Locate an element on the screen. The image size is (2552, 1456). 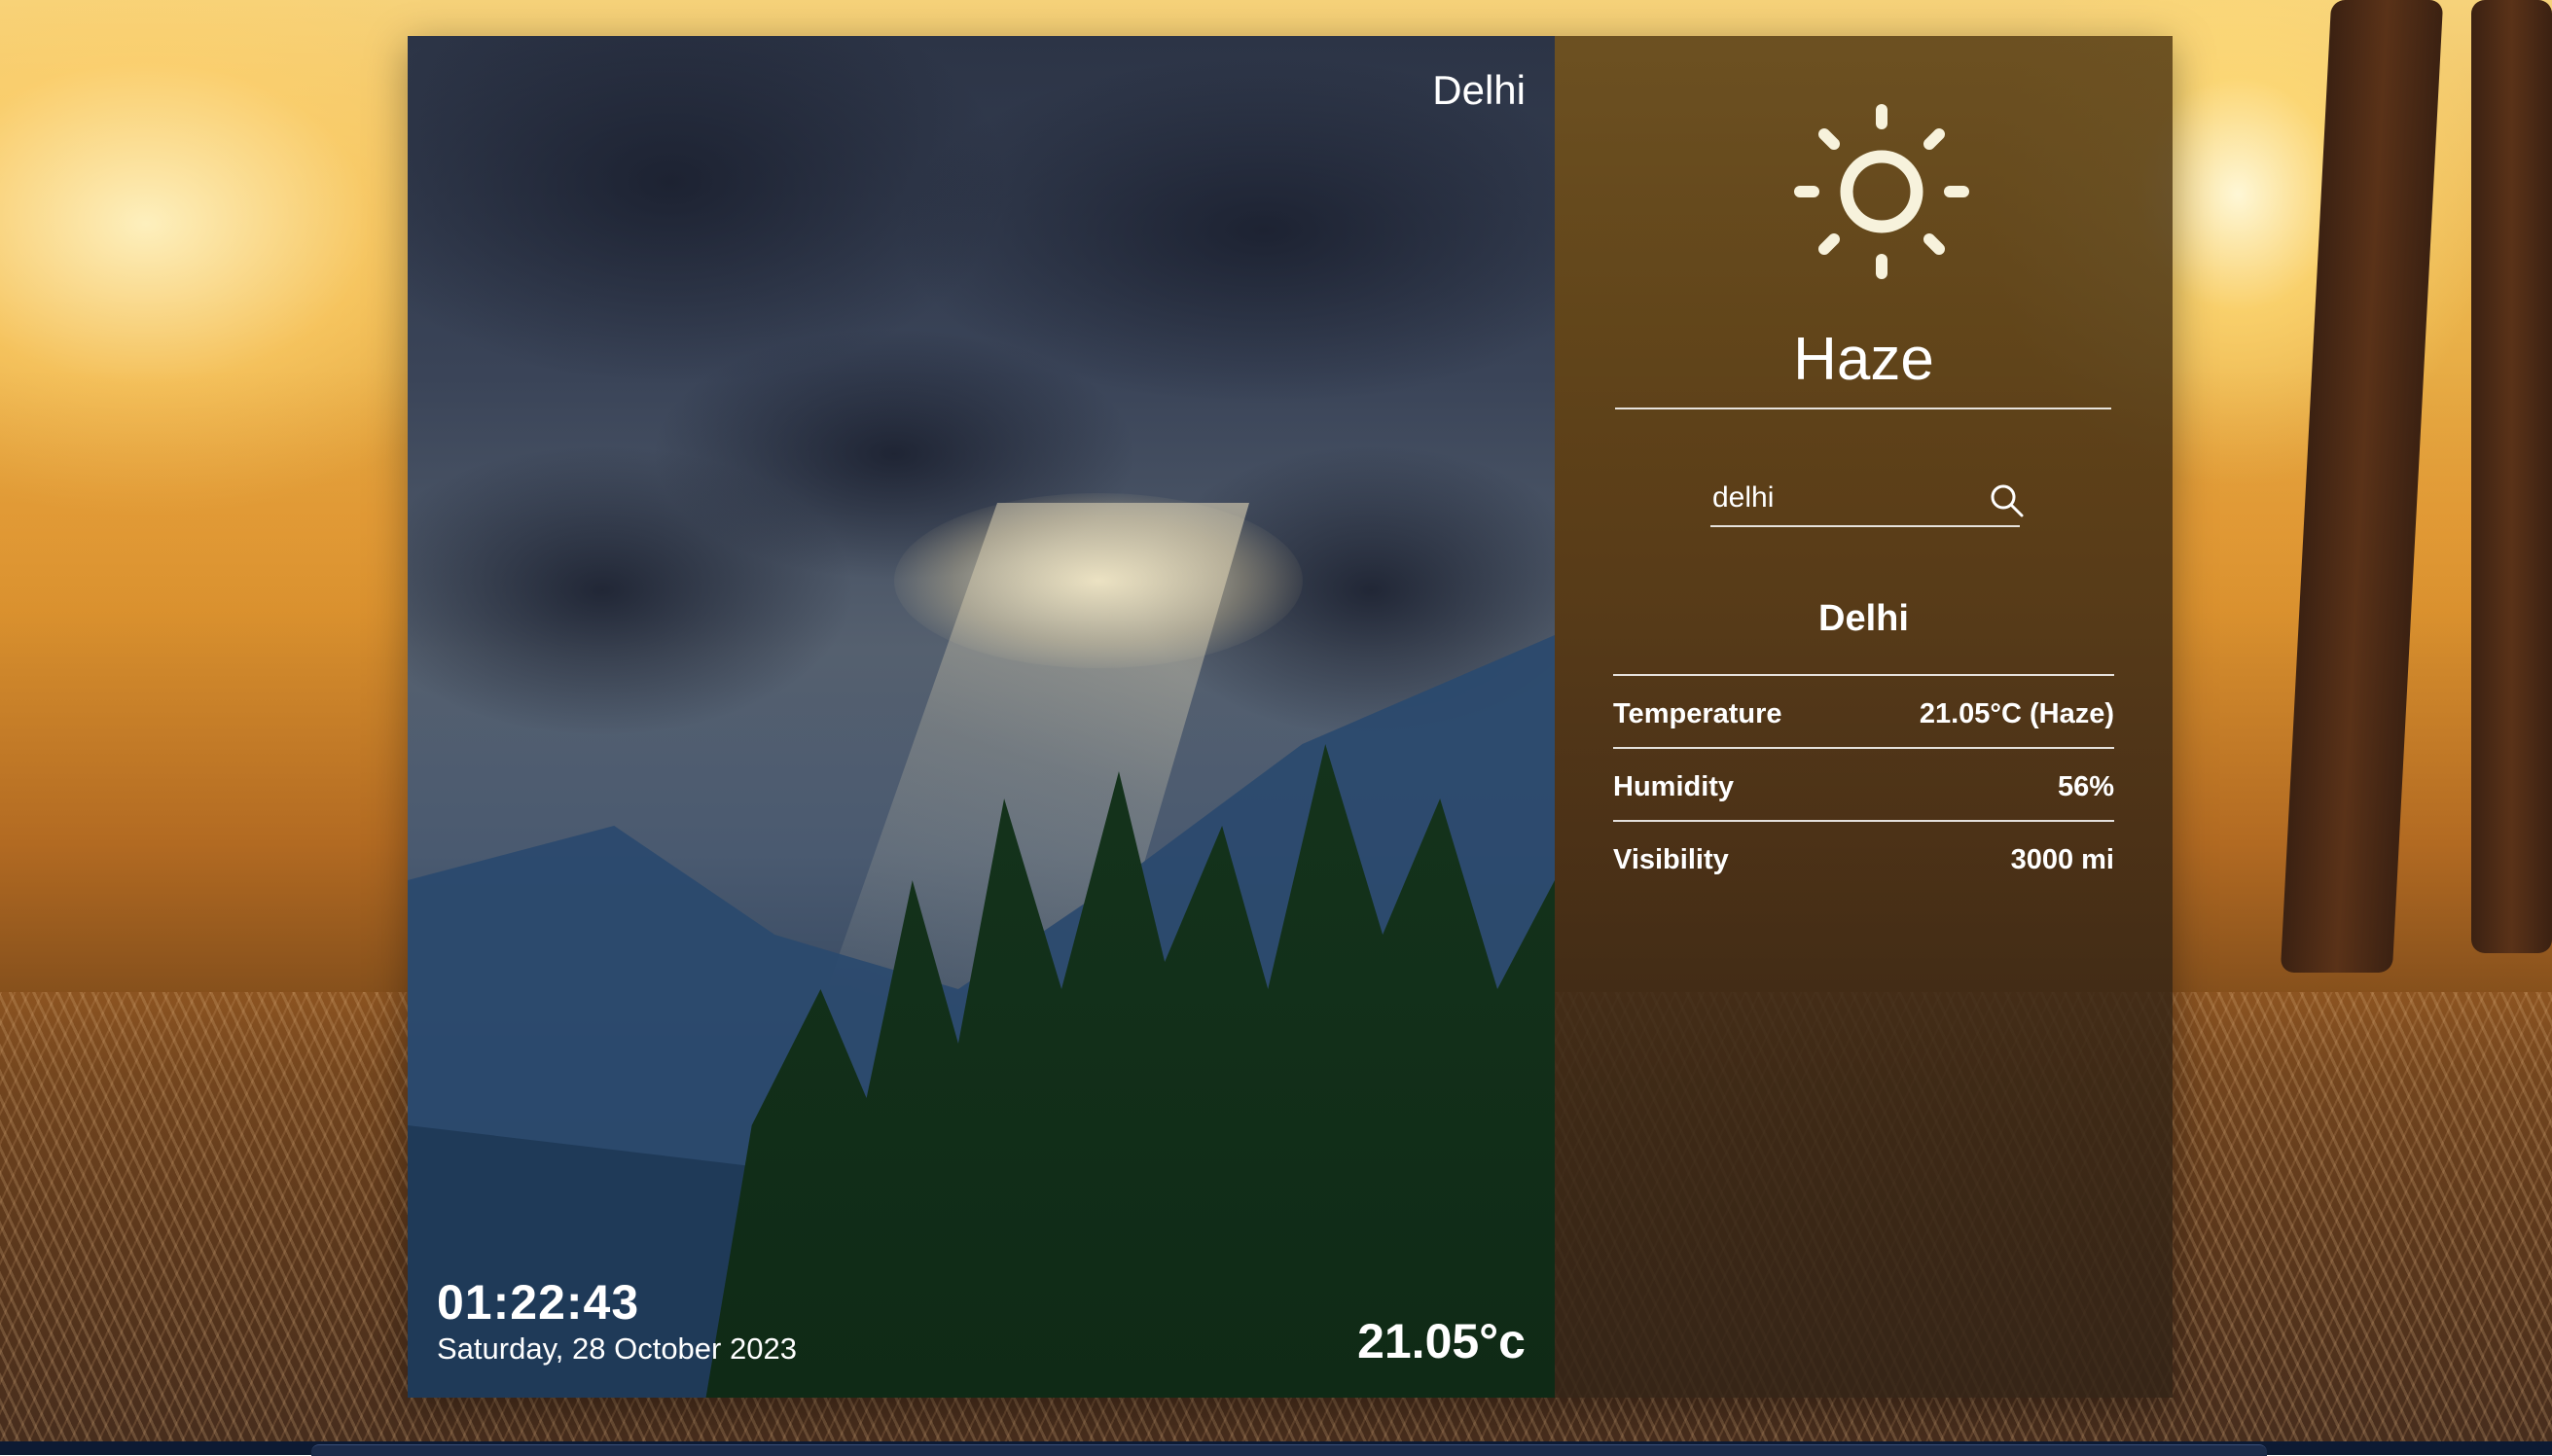
current-date: Saturday, 28 October 2023 is located at coordinates (617, 1349).